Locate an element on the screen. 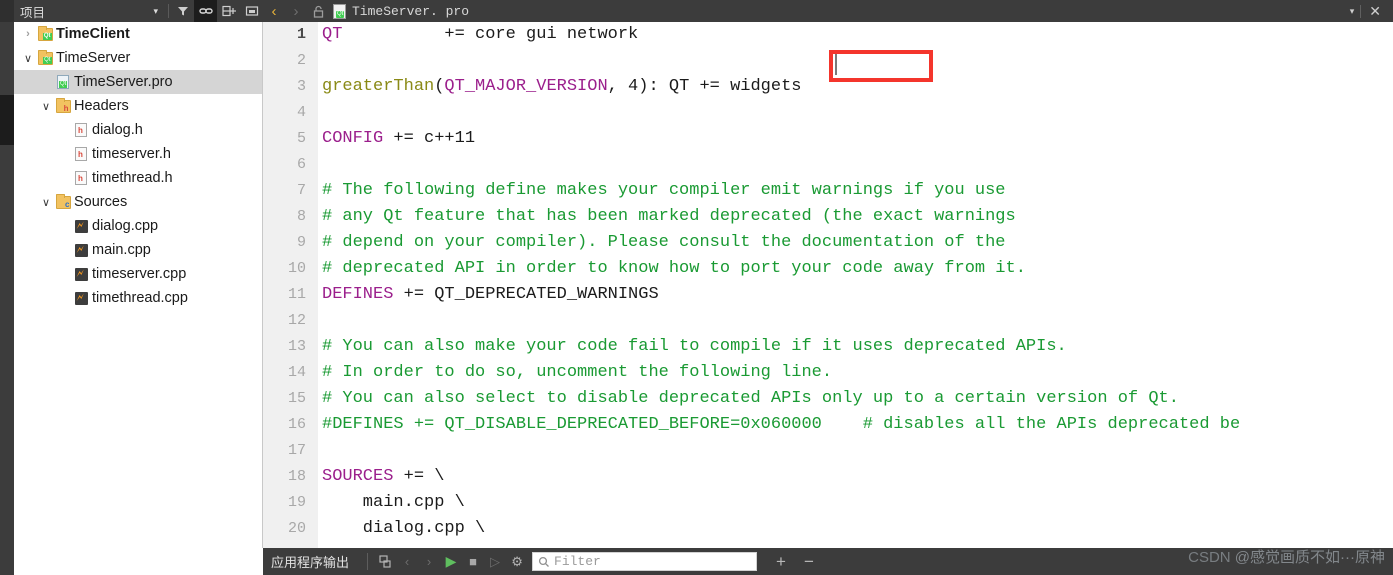  qt-pro-file-icon-glyph is located at coordinates (63, 82).